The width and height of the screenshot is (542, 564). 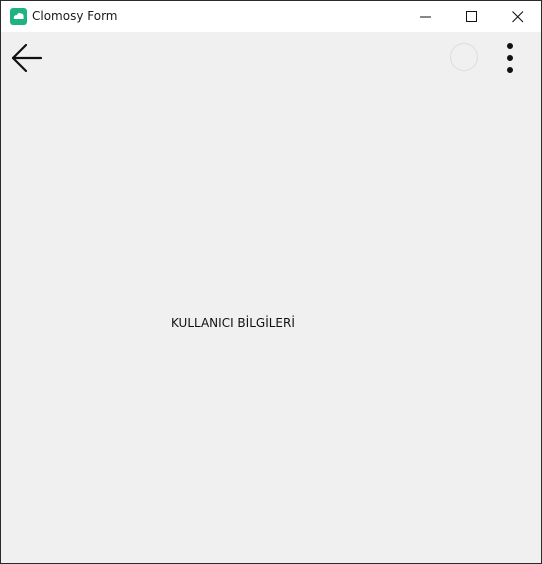 I want to click on minimize-button, so click(x=426, y=16).